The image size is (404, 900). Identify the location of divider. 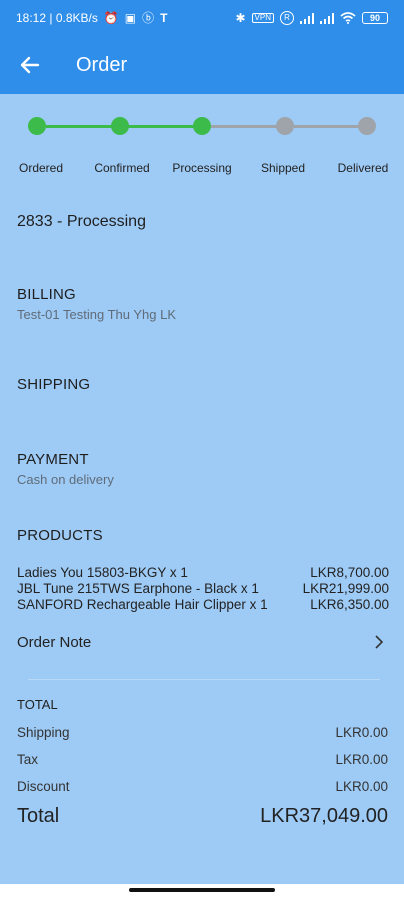
(204, 679).